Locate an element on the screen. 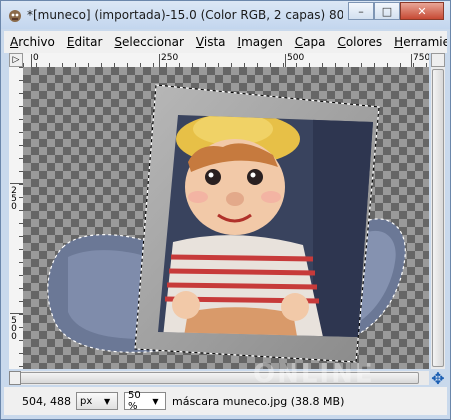 Image resolution: width=451 pixels, height=420 pixels. zoom-value: 50 % is located at coordinates (134, 401).